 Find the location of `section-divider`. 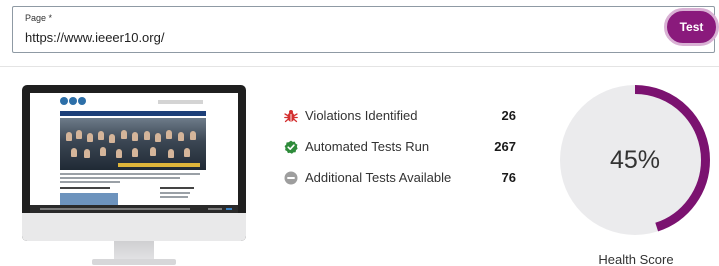

section-divider is located at coordinates (359, 66).